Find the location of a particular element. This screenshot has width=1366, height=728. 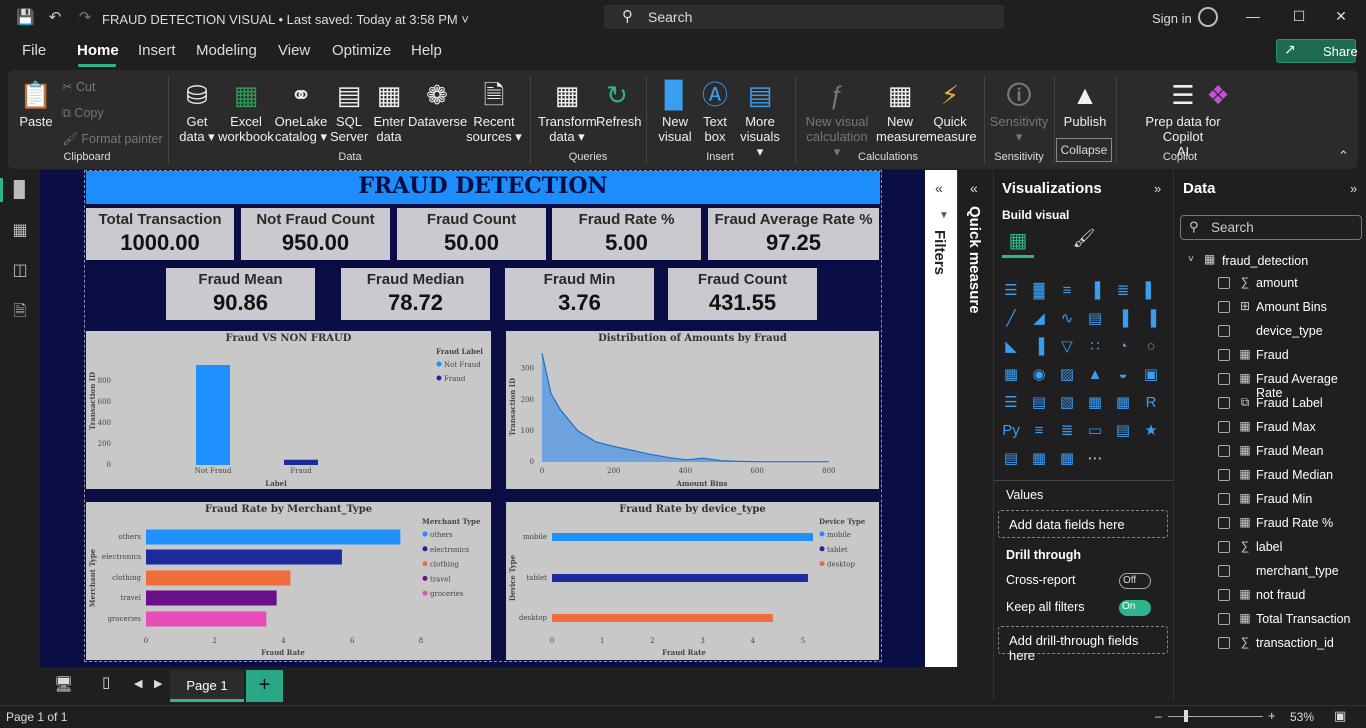

refresh-button: ↻ Refresh is located at coordinates (619, 103).